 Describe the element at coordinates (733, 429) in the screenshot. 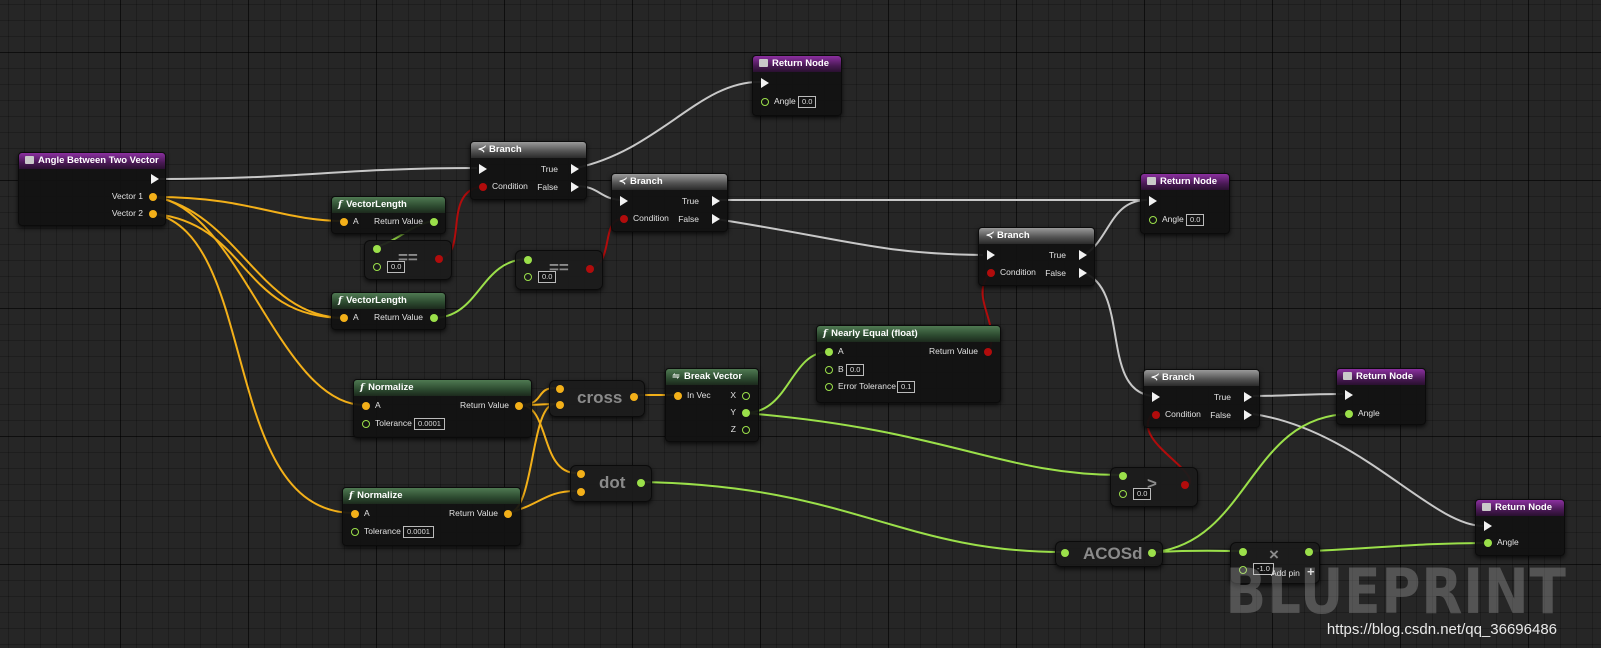

I see `pin-label: Z` at that location.